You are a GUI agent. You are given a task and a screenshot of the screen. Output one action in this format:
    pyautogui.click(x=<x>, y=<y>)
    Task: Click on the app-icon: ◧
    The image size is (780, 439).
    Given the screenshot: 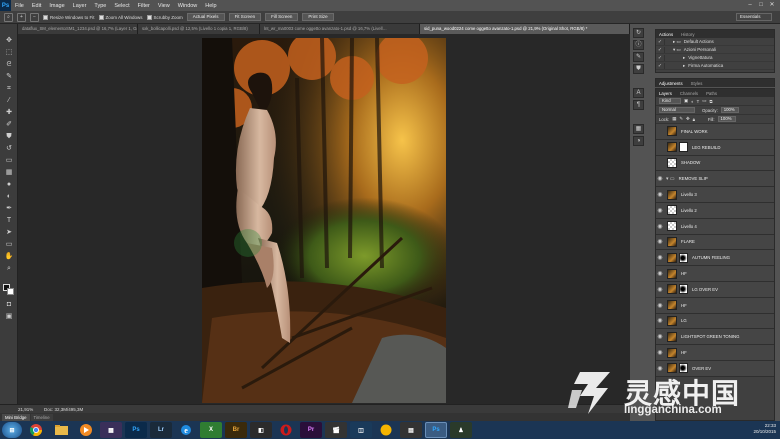 What is the action you would take?
    pyautogui.click(x=261, y=430)
    